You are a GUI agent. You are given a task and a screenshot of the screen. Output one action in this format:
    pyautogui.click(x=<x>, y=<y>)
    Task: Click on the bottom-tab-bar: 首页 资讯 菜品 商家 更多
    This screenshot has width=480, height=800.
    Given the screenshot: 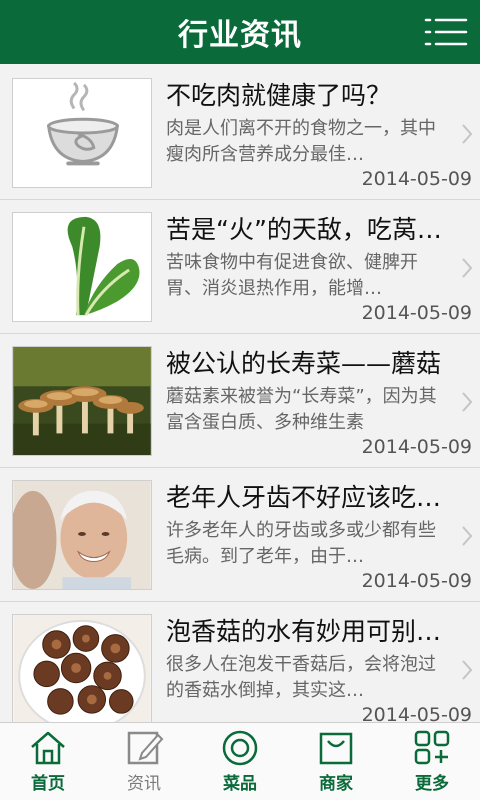 What is the action you would take?
    pyautogui.click(x=240, y=761)
    